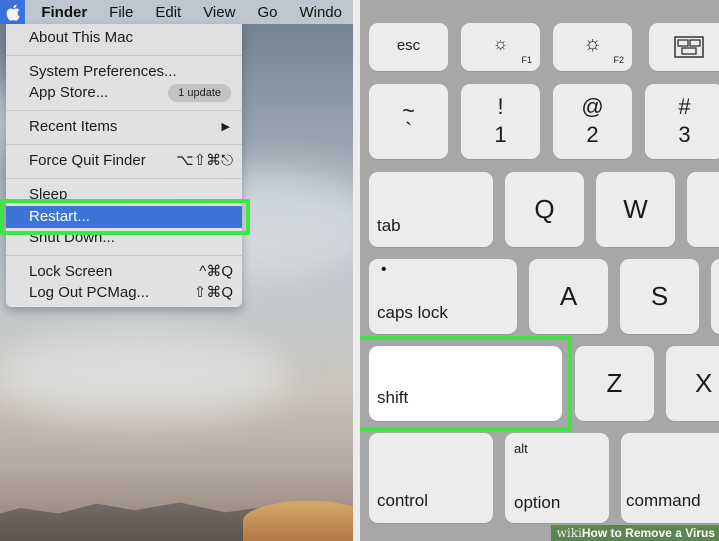  What do you see at coordinates (124, 127) in the screenshot?
I see `menu-item-recent-items: Recent Items ▶` at bounding box center [124, 127].